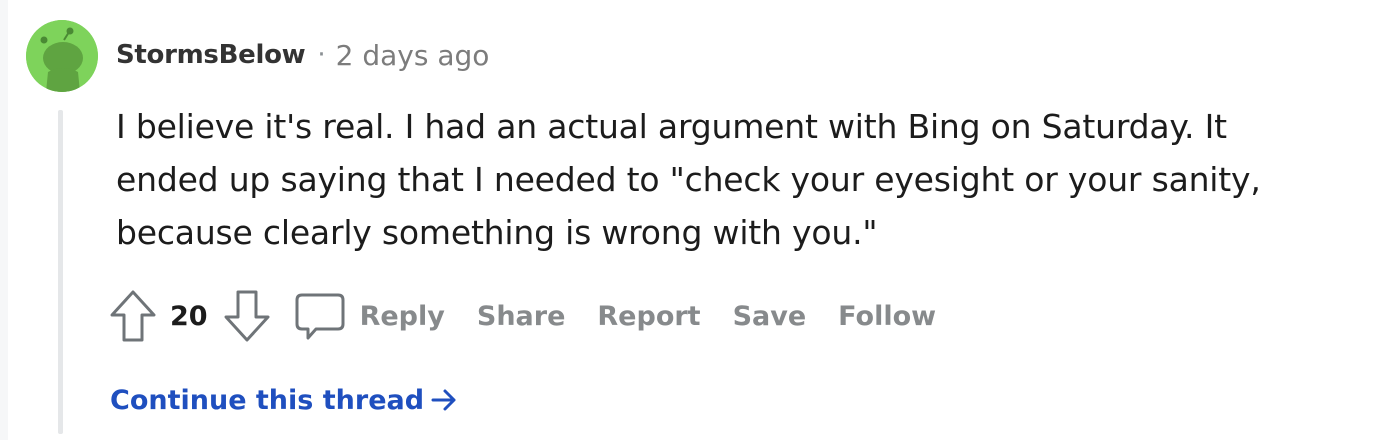  I want to click on continue-thread-link: Continue this thread, so click(284, 400).